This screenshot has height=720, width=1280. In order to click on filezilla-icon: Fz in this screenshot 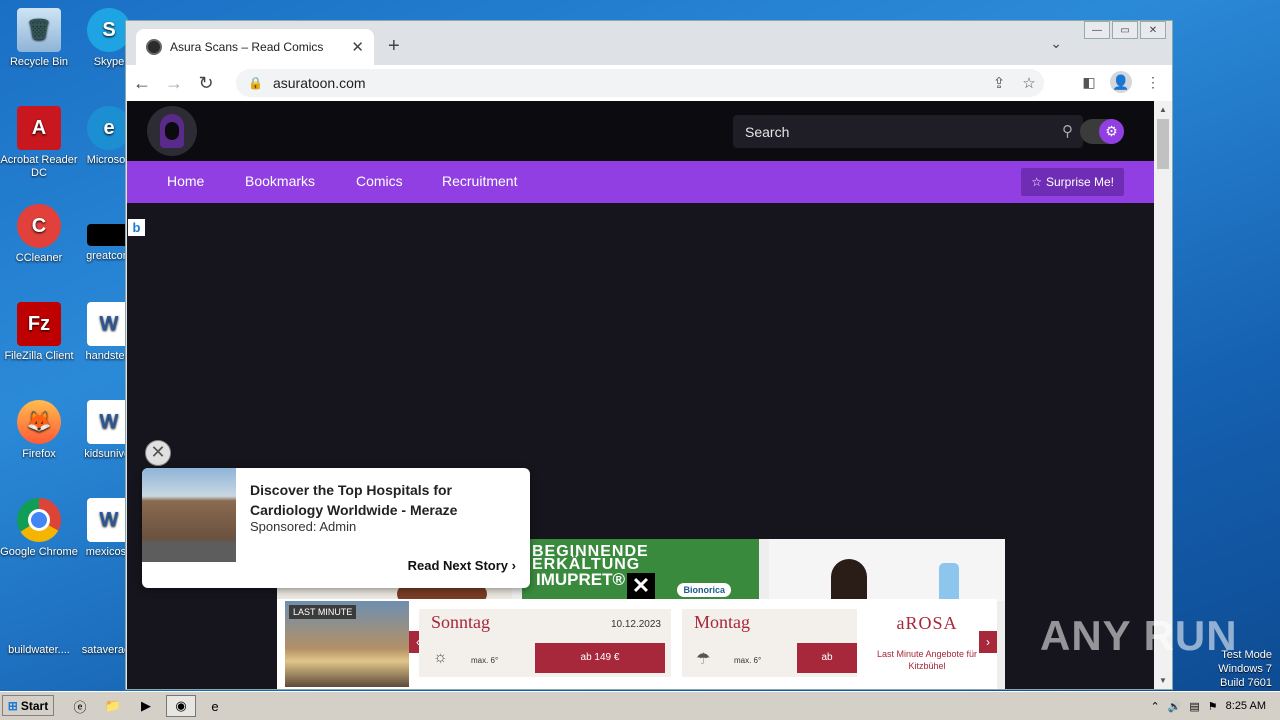, I will do `click(39, 324)`.